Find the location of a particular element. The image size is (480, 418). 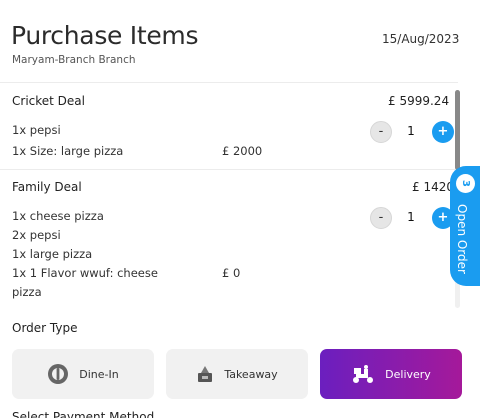

deal-name: Family Deal is located at coordinates (47, 187).